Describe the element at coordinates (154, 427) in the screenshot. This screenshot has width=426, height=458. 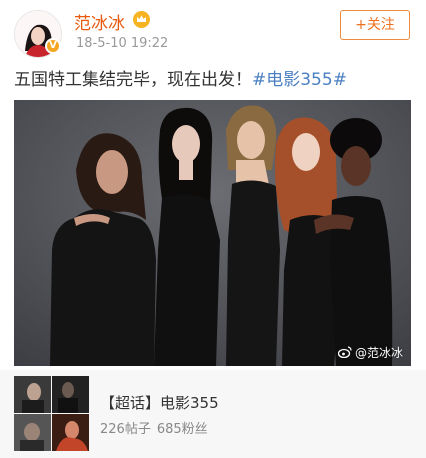
I see `topic-stats: 226帖子 685粉丝` at that location.